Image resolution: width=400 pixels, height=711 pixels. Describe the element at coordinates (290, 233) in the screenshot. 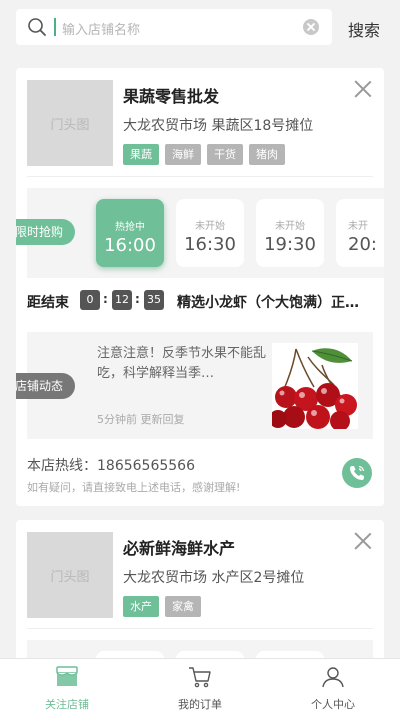

I see `time-slot: 未开始 19:30` at that location.